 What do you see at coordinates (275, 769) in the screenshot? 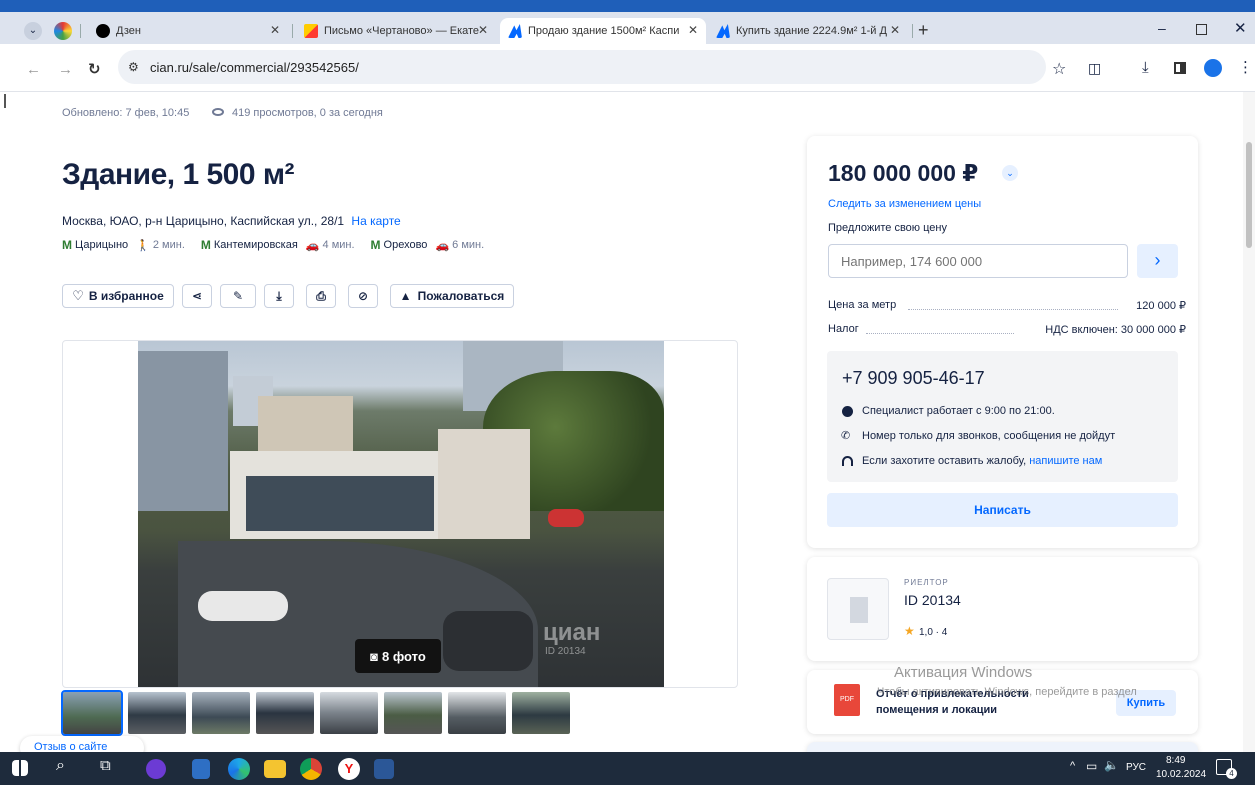
I see `file-explorer-icon` at bounding box center [275, 769].